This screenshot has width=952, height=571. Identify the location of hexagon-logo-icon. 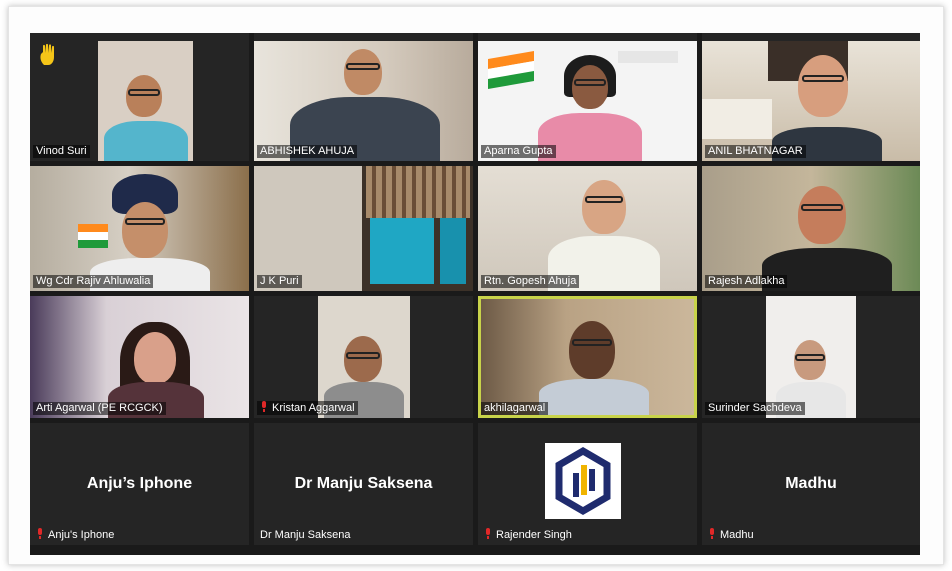
(583, 481).